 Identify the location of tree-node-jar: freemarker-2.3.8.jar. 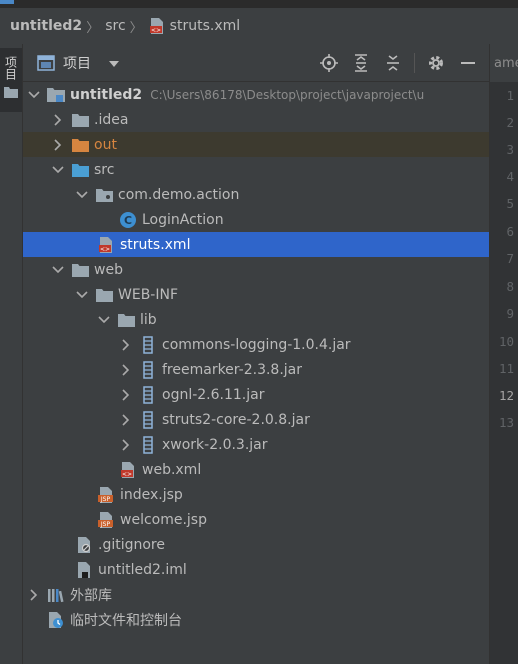
(256, 369).